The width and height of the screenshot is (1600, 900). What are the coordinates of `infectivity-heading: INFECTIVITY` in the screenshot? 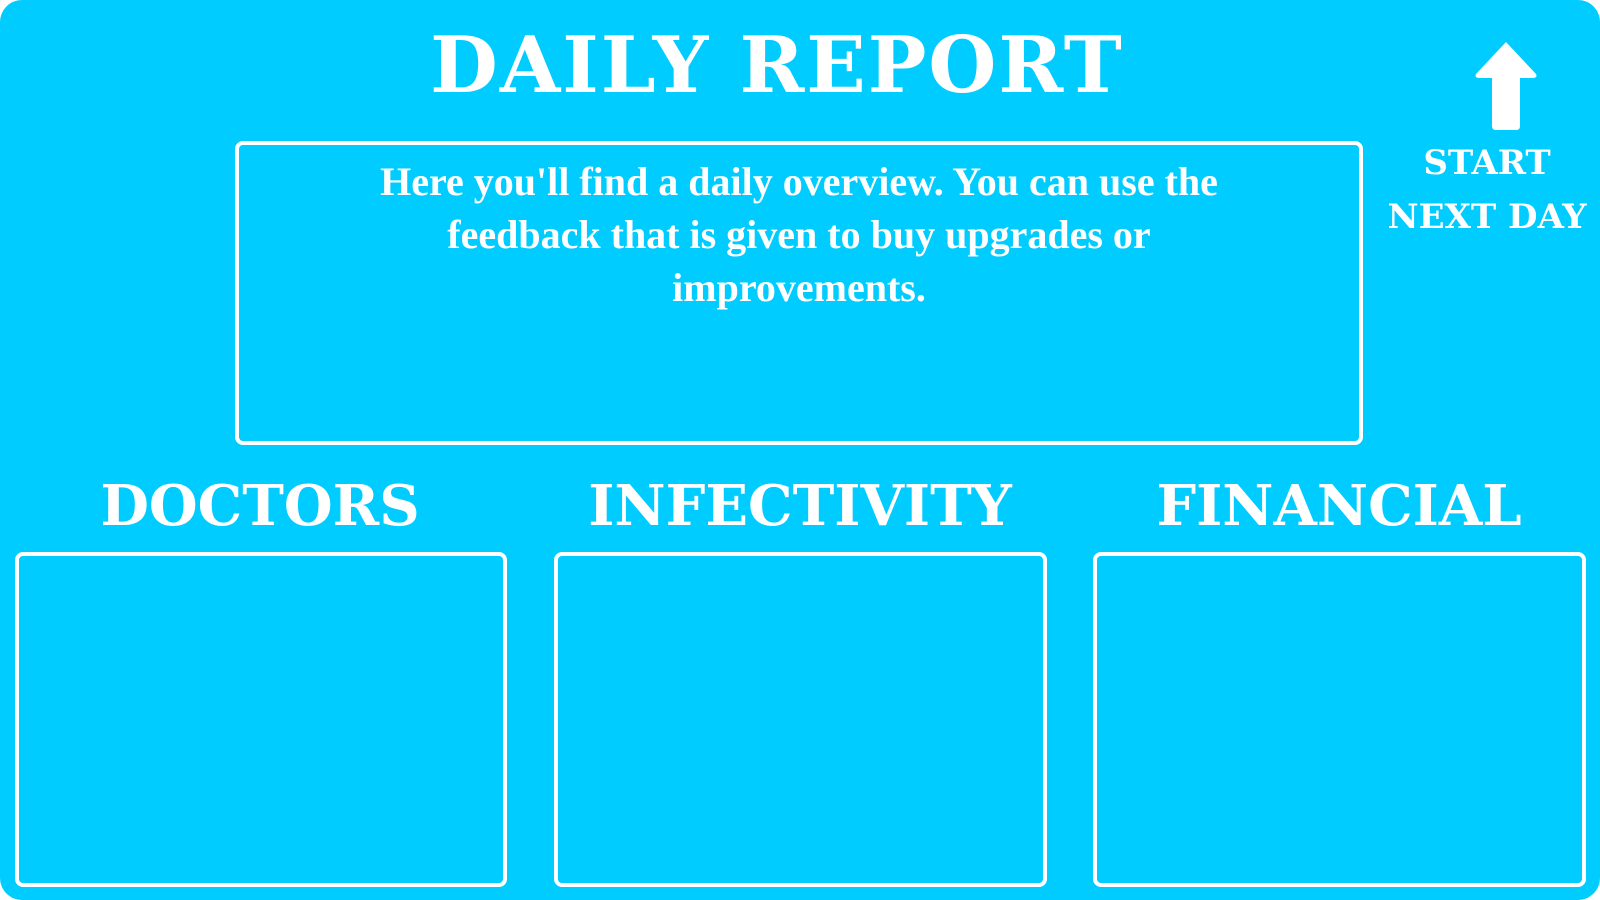 It's located at (800, 506).